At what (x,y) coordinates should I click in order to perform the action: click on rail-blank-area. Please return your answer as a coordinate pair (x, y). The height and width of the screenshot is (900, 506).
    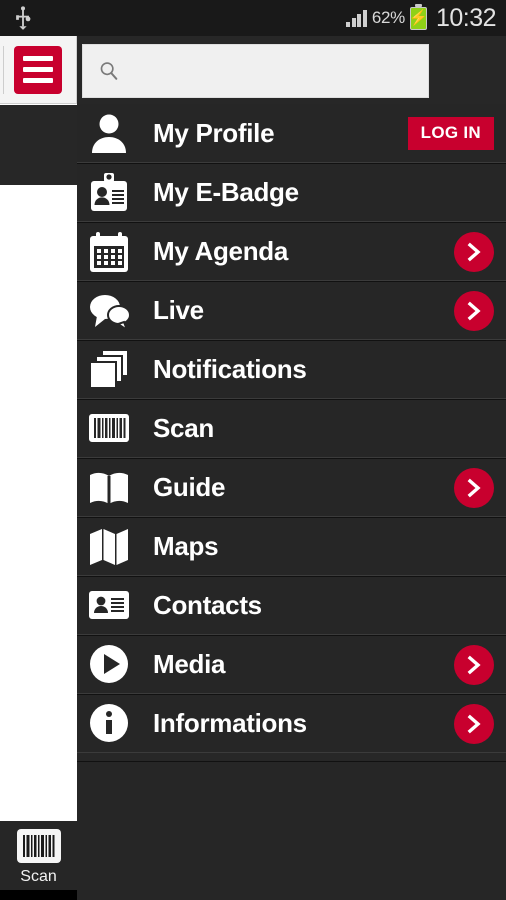
    Looking at the image, I should click on (38, 521).